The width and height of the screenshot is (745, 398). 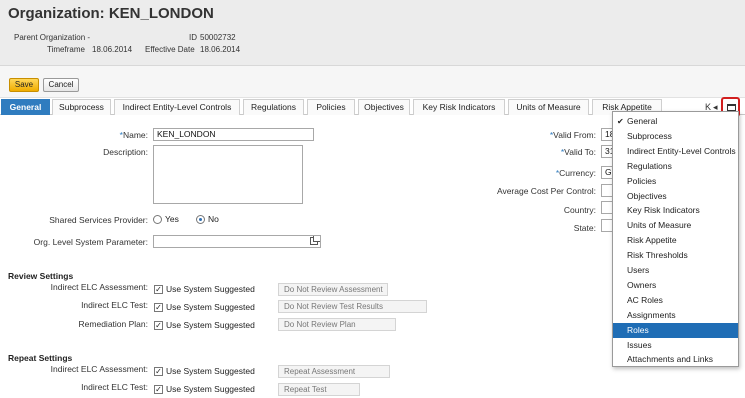 I want to click on tab-objectives: Objectives, so click(x=384, y=107).